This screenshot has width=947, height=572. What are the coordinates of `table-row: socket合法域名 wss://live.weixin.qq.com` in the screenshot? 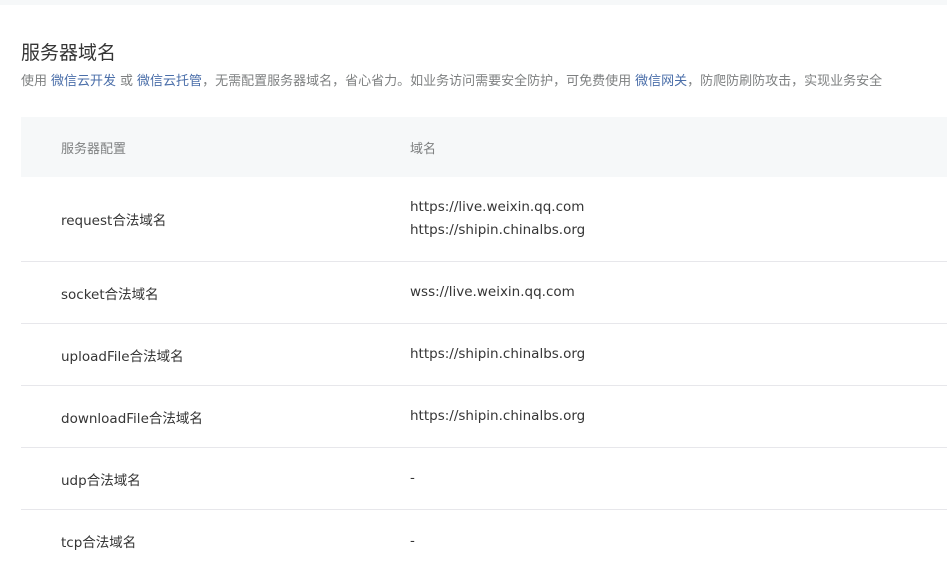 It's located at (484, 293).